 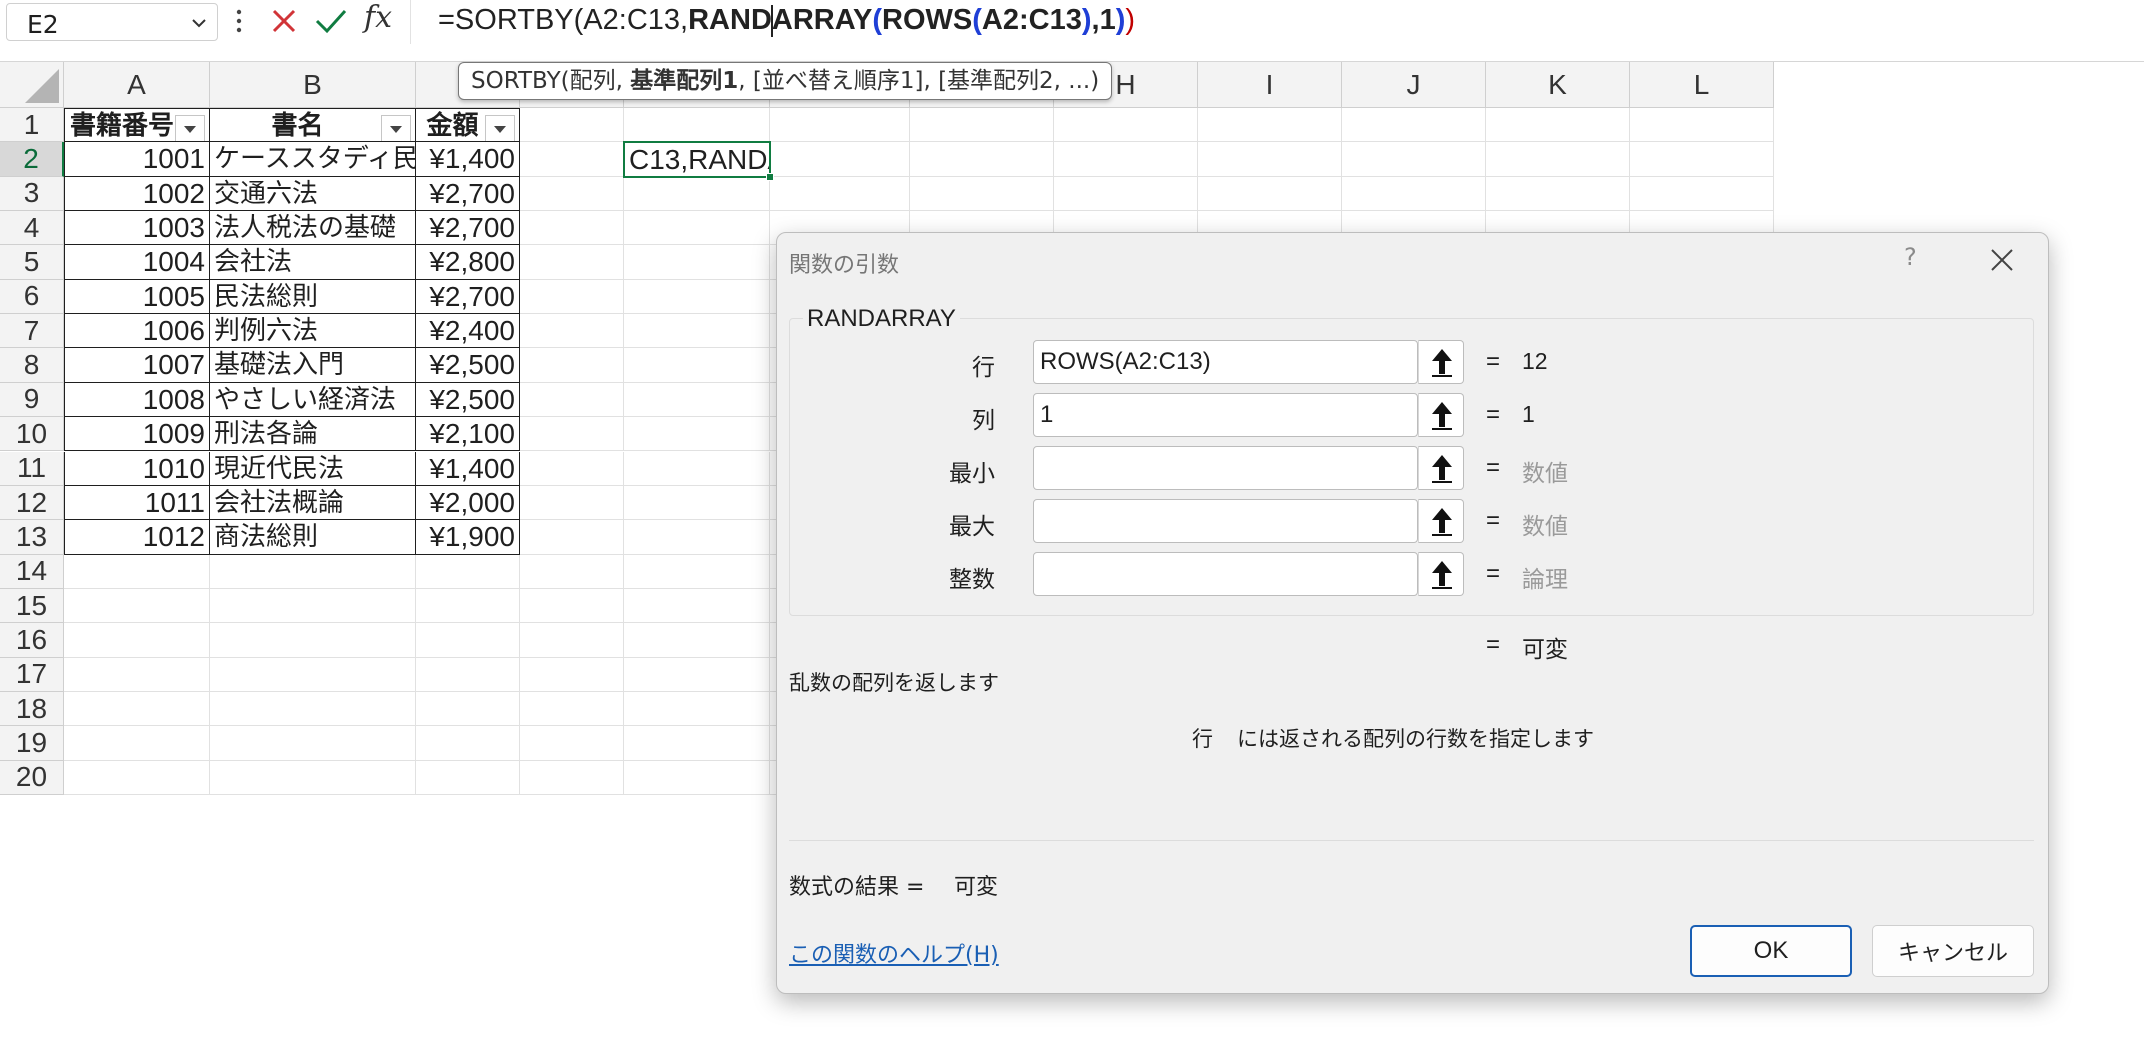 What do you see at coordinates (1953, 951) in the screenshot?
I see `cancel-button: キャンセル` at bounding box center [1953, 951].